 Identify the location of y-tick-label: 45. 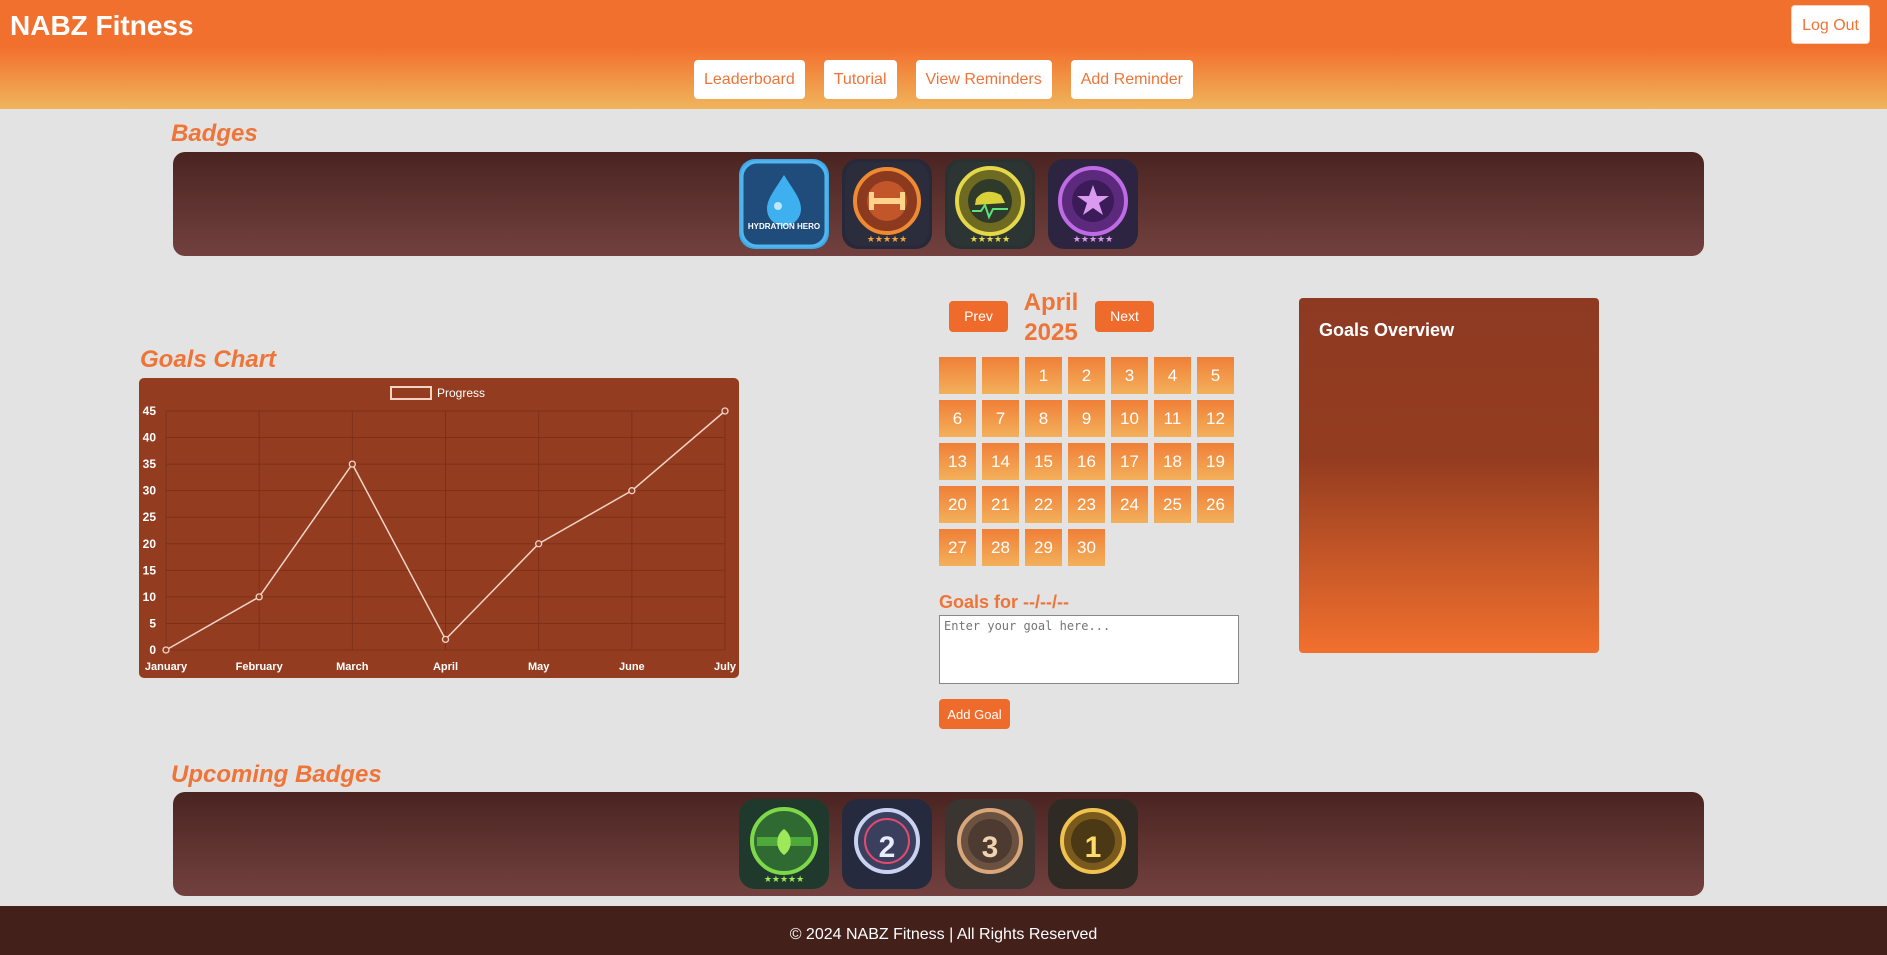
(150, 411).